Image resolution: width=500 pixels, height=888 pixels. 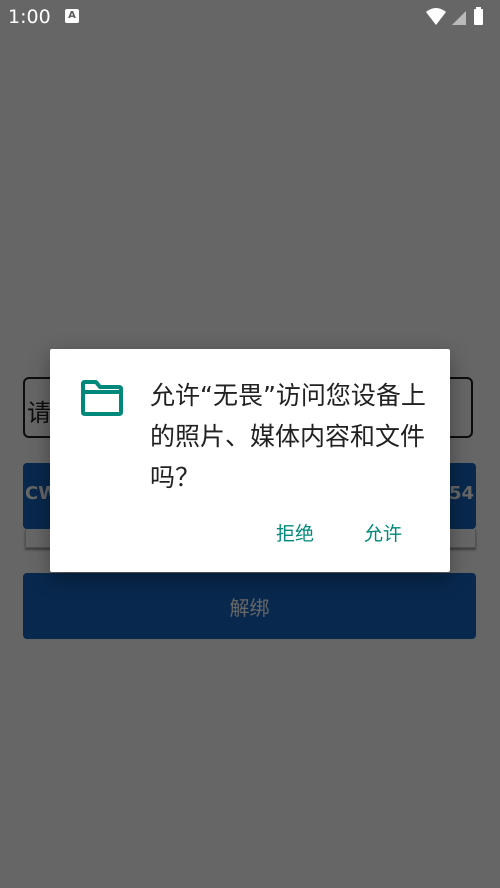 I want to click on status-time: 1:00, so click(x=29, y=17).